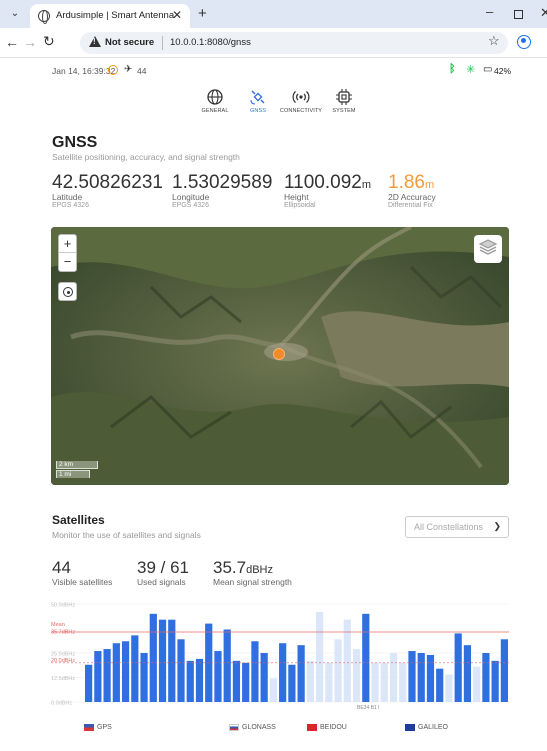 The width and height of the screenshot is (547, 751). Describe the element at coordinates (406, 182) in the screenshot. I see `accuracy-value: 1.86` at that location.